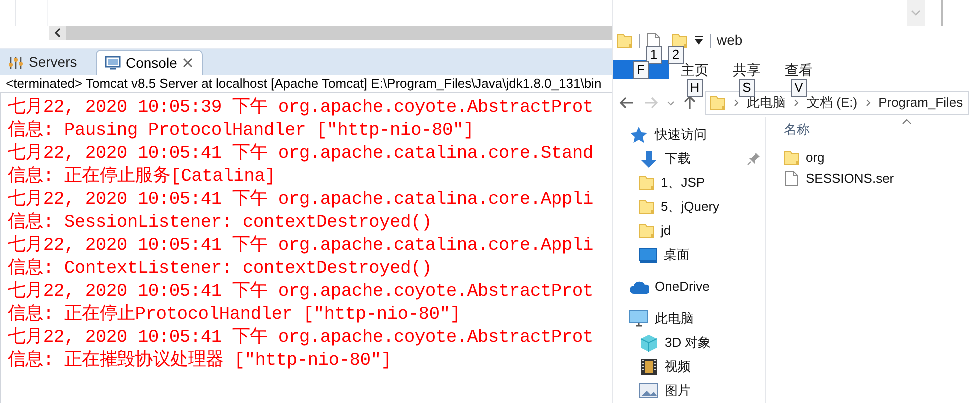  Describe the element at coordinates (241, 131) in the screenshot. I see `log-line: 信息: Pausing ProtocolHandler ["http-nio-80"]` at that location.